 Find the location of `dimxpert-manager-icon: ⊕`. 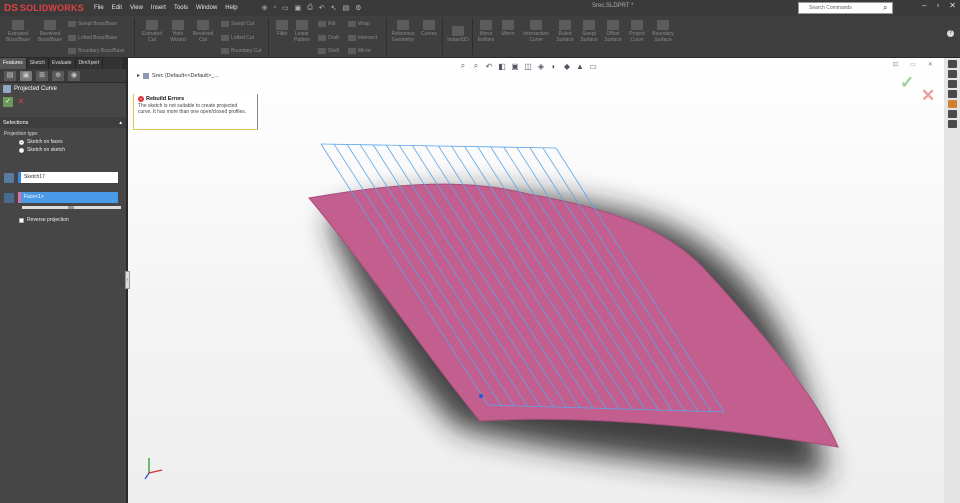

dimxpert-manager-icon: ⊕ is located at coordinates (58, 76).